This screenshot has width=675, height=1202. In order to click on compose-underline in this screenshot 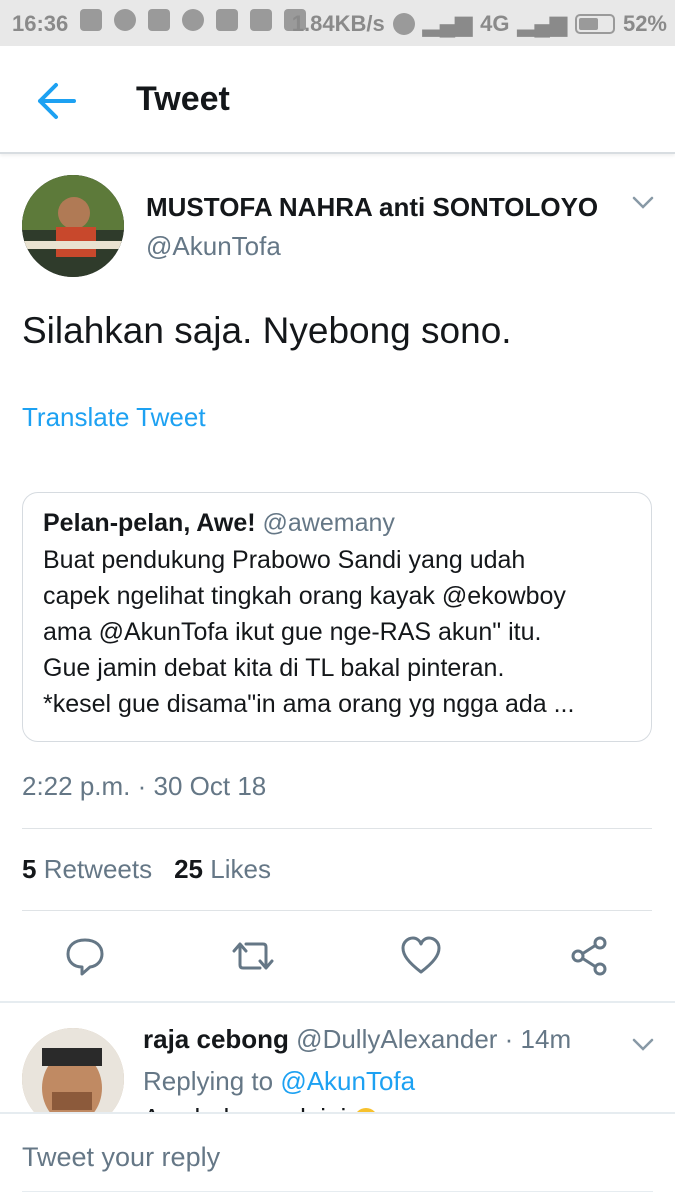, I will do `click(337, 1191)`.